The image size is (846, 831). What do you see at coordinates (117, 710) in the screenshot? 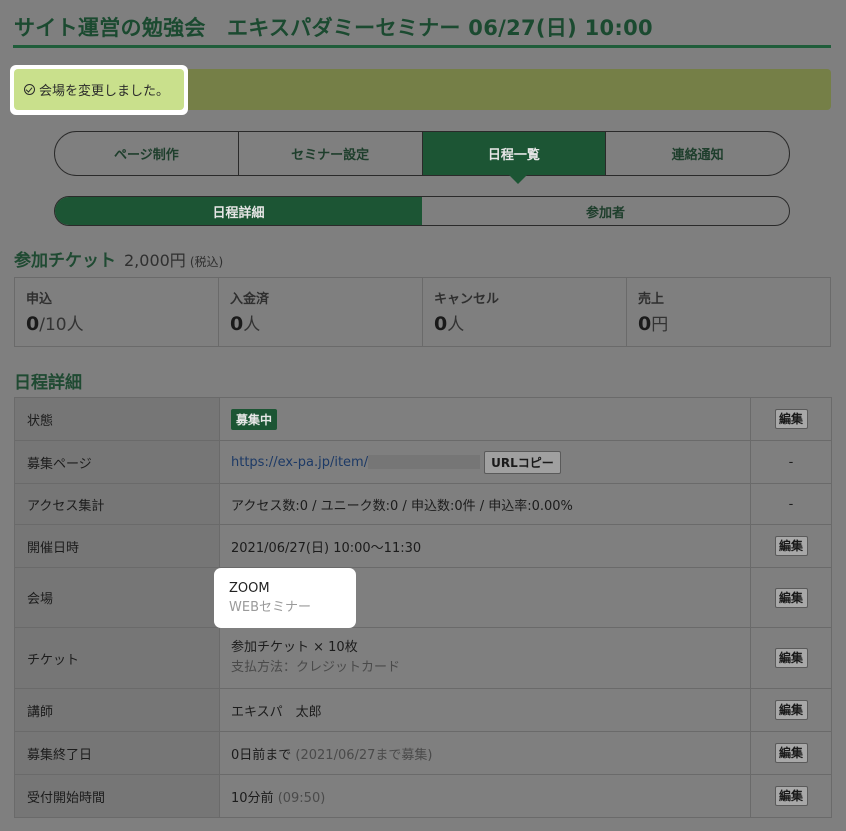
I see `row-key: 講師` at bounding box center [117, 710].